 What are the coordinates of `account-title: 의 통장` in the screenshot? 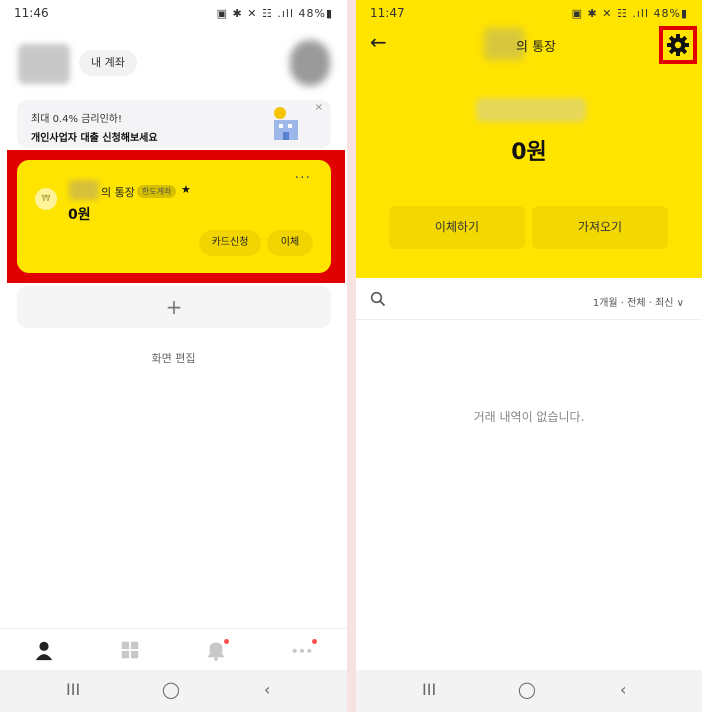 It's located at (118, 192).